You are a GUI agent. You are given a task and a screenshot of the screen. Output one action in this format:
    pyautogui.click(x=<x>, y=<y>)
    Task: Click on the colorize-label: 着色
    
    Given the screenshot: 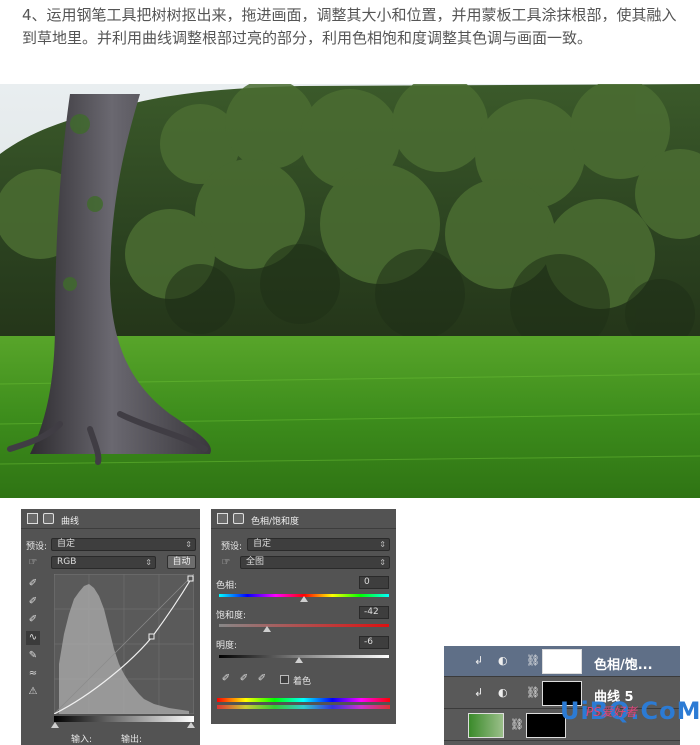 What is the action you would take?
    pyautogui.click(x=302, y=682)
    